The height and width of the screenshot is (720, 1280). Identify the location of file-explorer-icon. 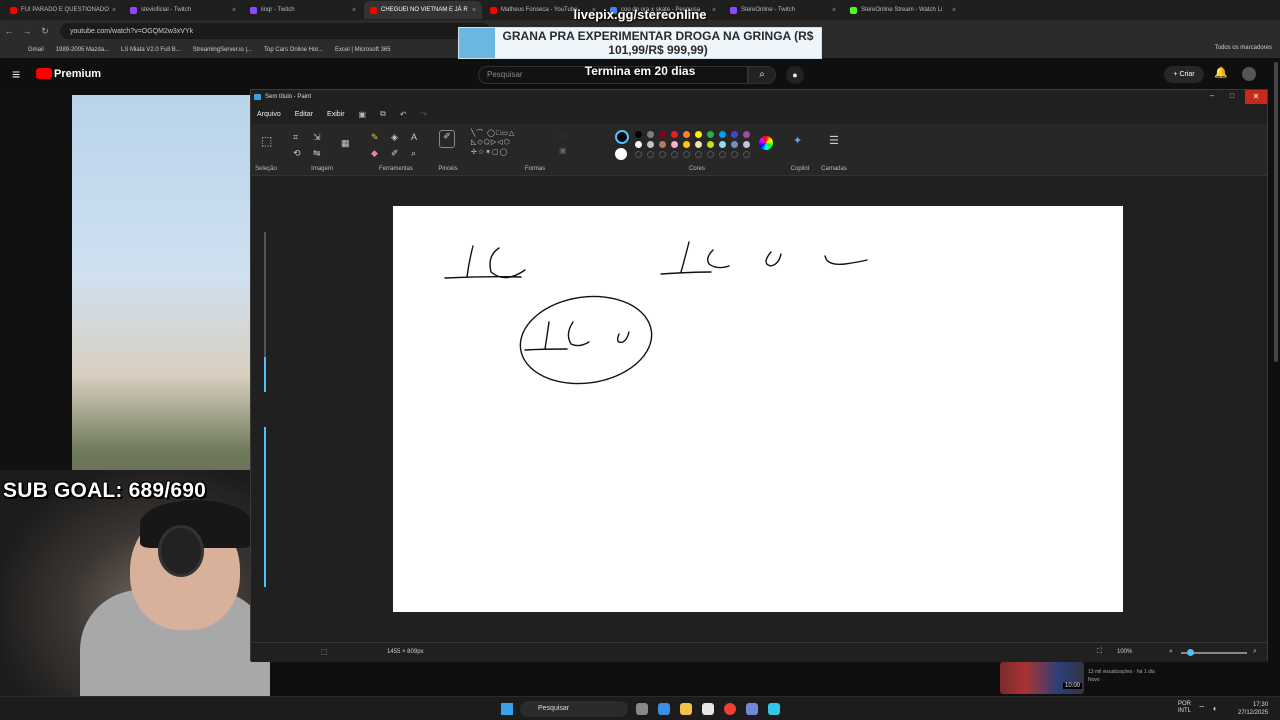
(686, 709).